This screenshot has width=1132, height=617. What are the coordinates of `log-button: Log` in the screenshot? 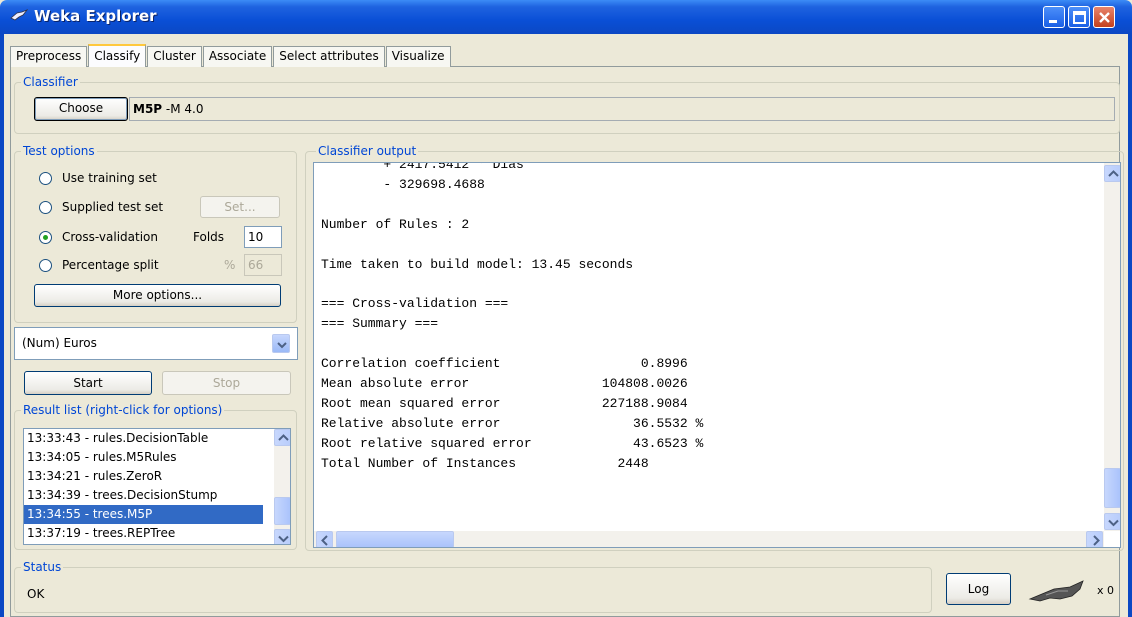 It's located at (978, 589).